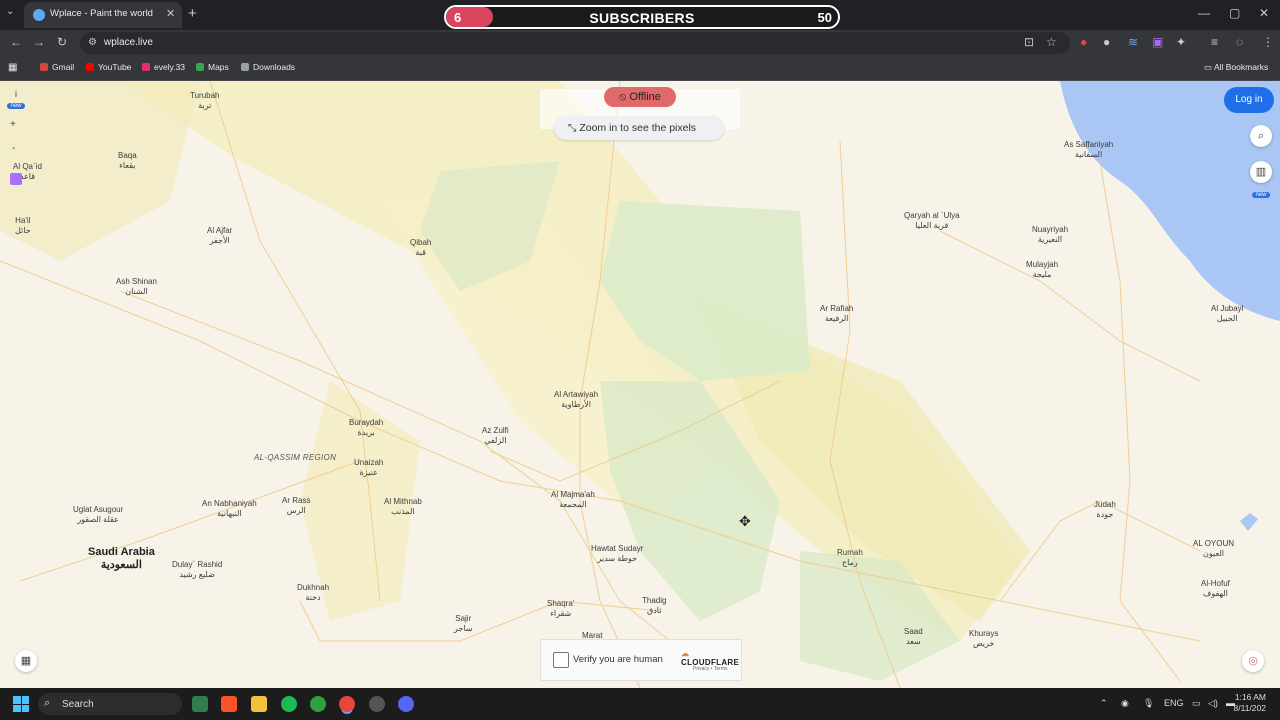 The height and width of the screenshot is (720, 1280). I want to click on offline-badge: ⦸ Offline, so click(640, 97).